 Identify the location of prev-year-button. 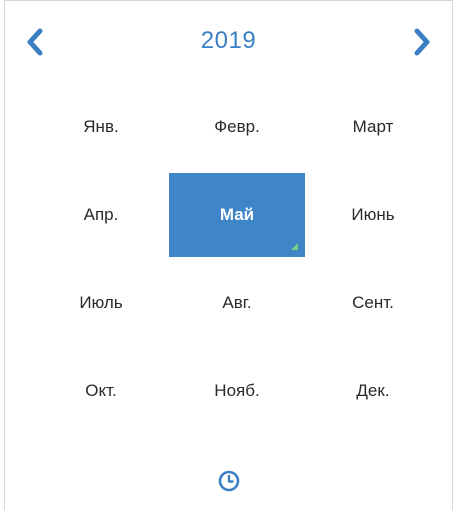
(35, 42).